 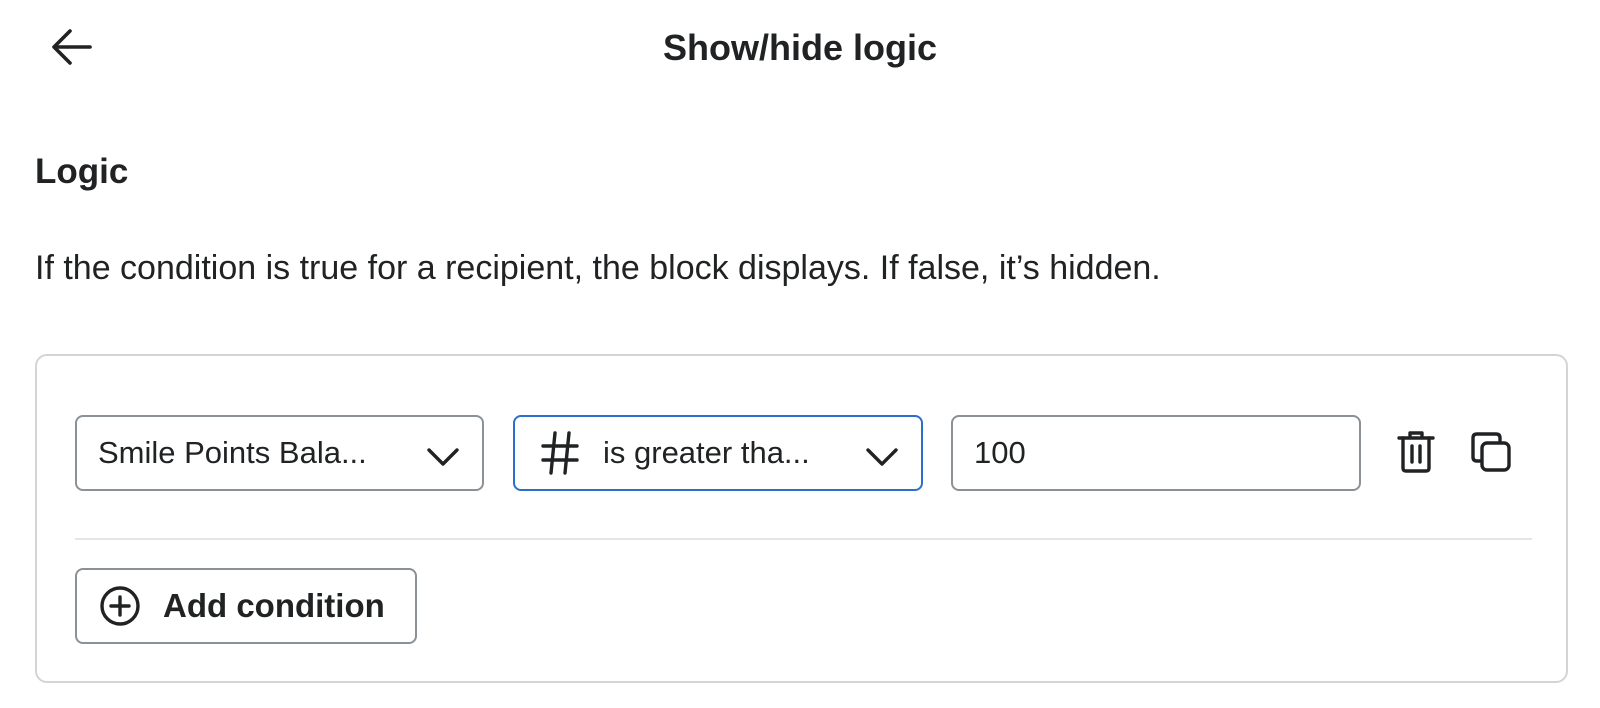 I want to click on trash-icon, so click(x=1416, y=453).